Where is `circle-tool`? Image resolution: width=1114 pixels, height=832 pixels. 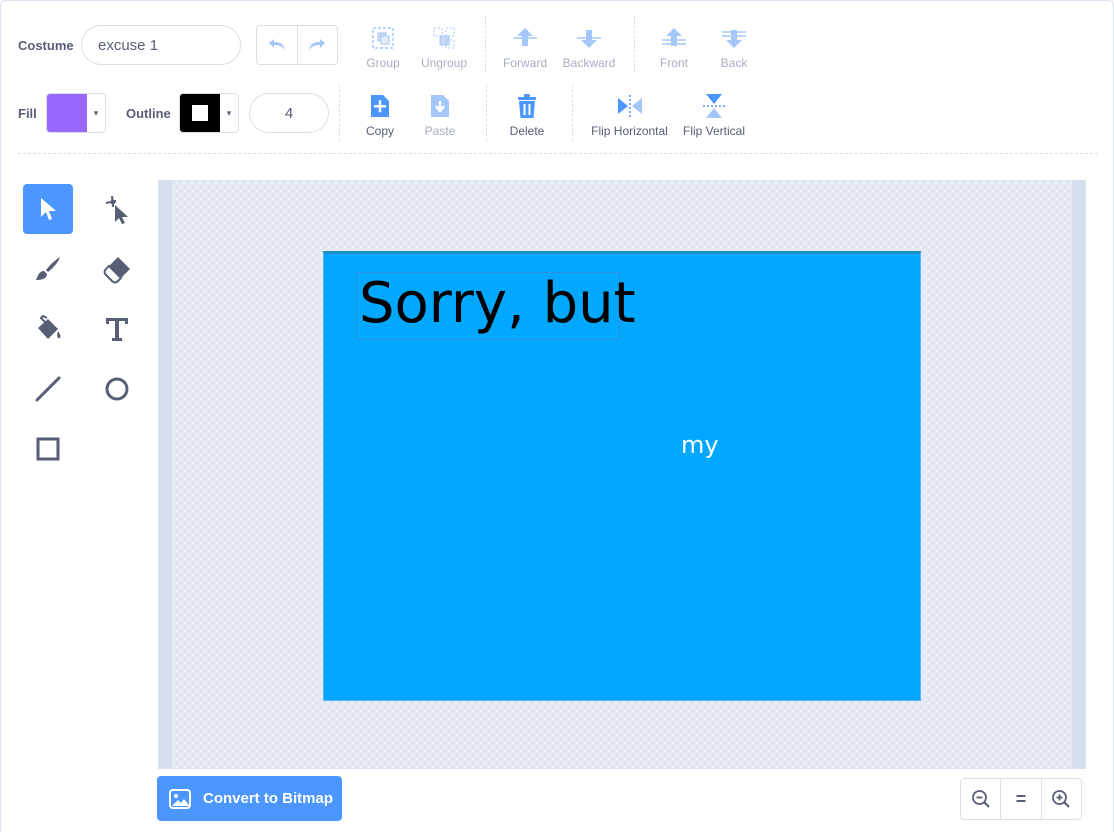 circle-tool is located at coordinates (117, 389).